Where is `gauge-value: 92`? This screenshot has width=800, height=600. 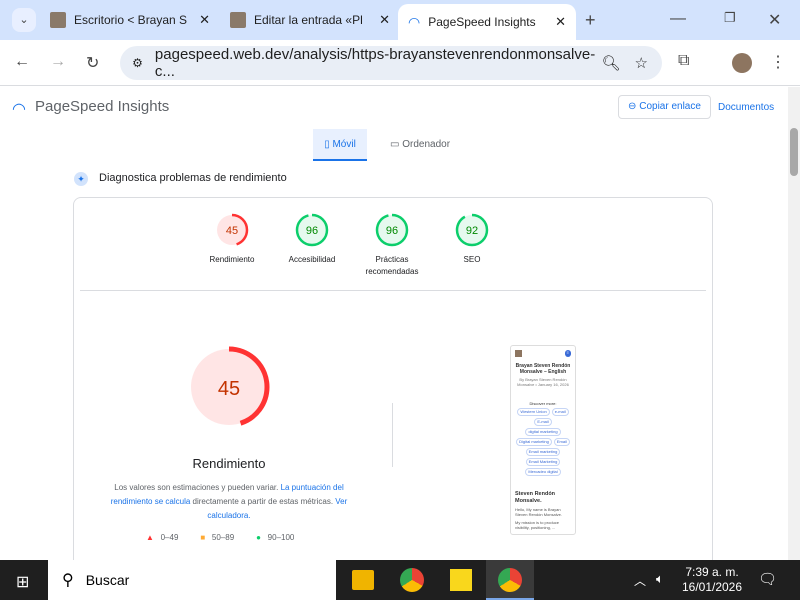 gauge-value: 92 is located at coordinates (472, 231).